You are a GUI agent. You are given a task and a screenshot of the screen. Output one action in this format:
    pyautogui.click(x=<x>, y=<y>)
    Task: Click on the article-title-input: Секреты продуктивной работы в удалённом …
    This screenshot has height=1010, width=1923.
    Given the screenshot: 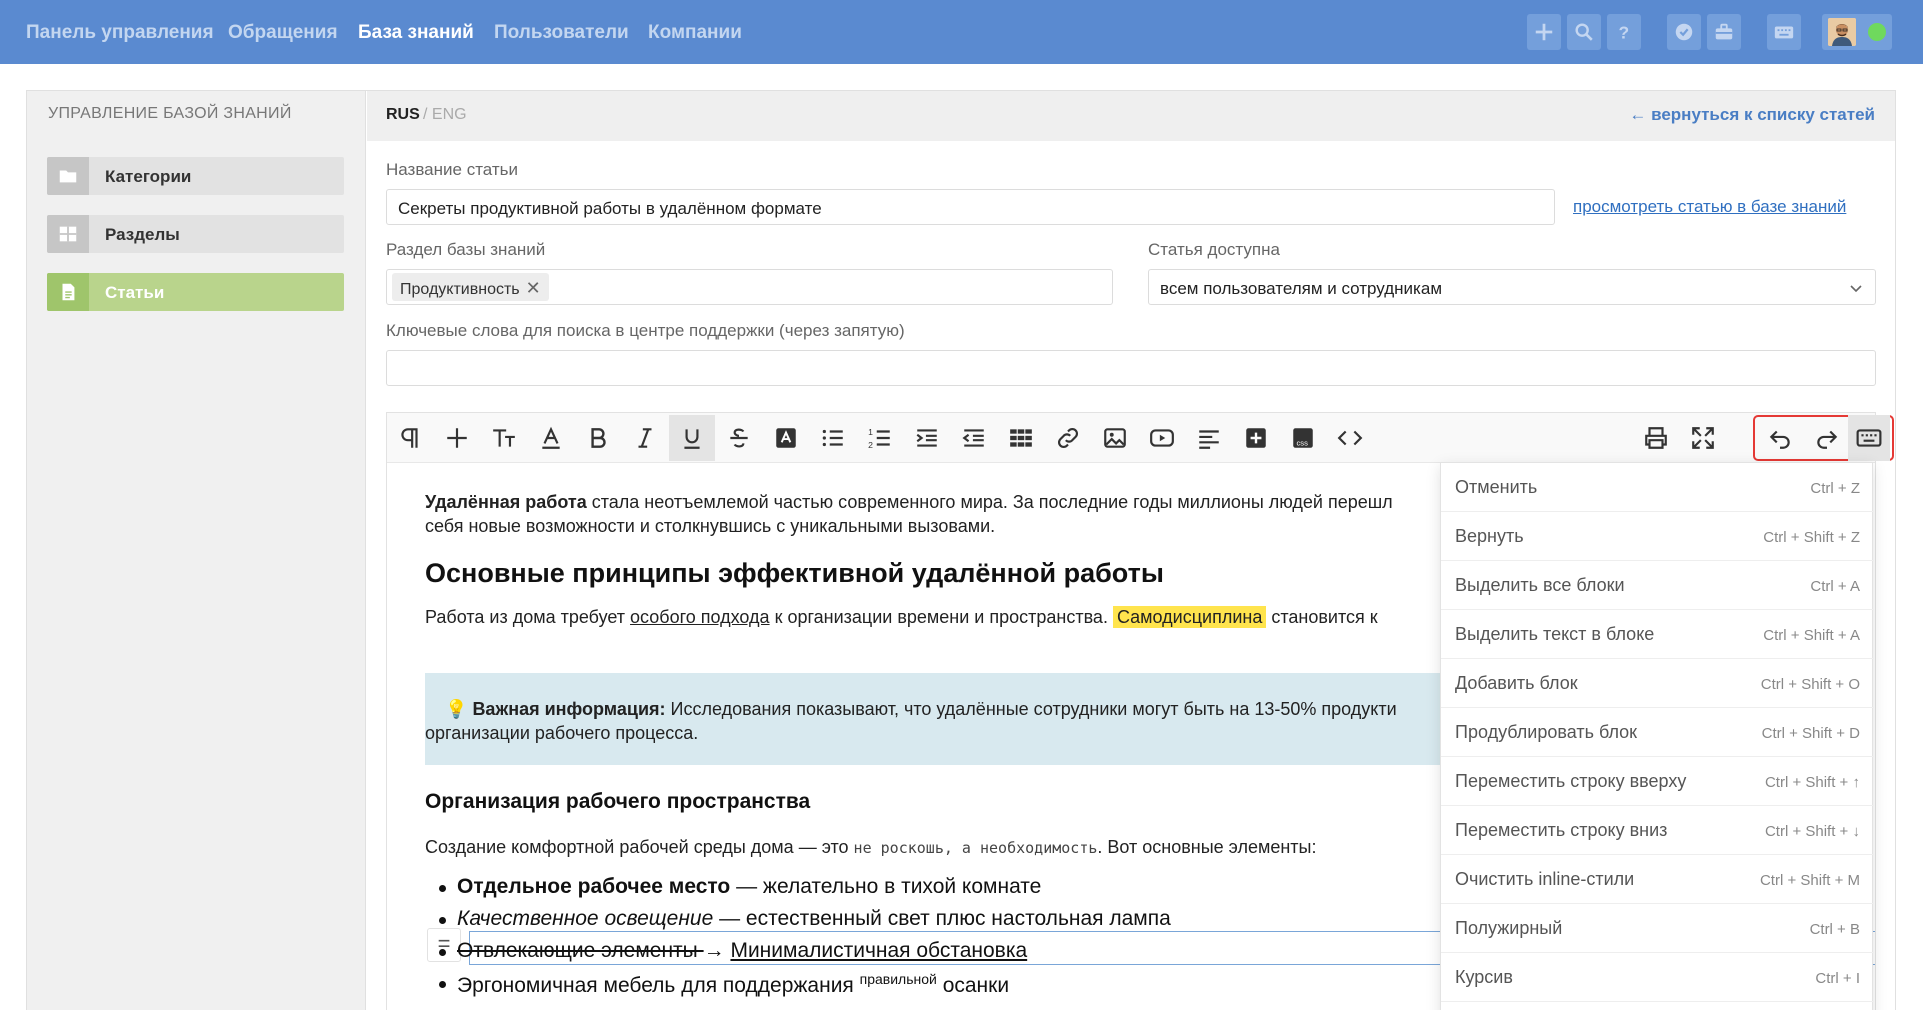 What is the action you would take?
    pyautogui.click(x=970, y=207)
    